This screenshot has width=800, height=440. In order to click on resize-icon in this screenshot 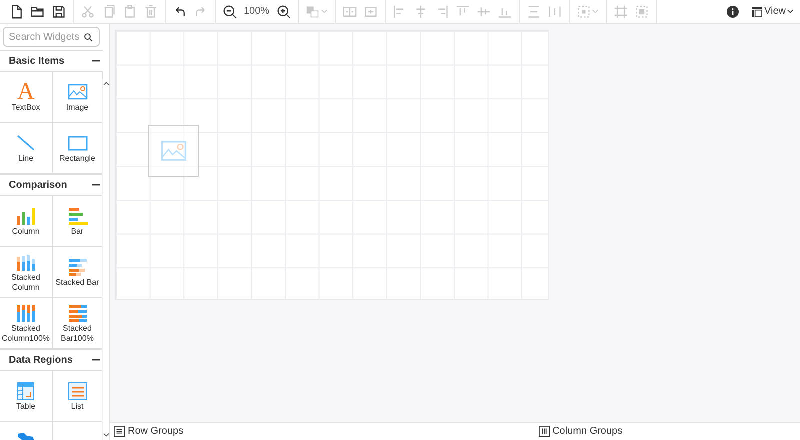, I will do `click(621, 11)`.